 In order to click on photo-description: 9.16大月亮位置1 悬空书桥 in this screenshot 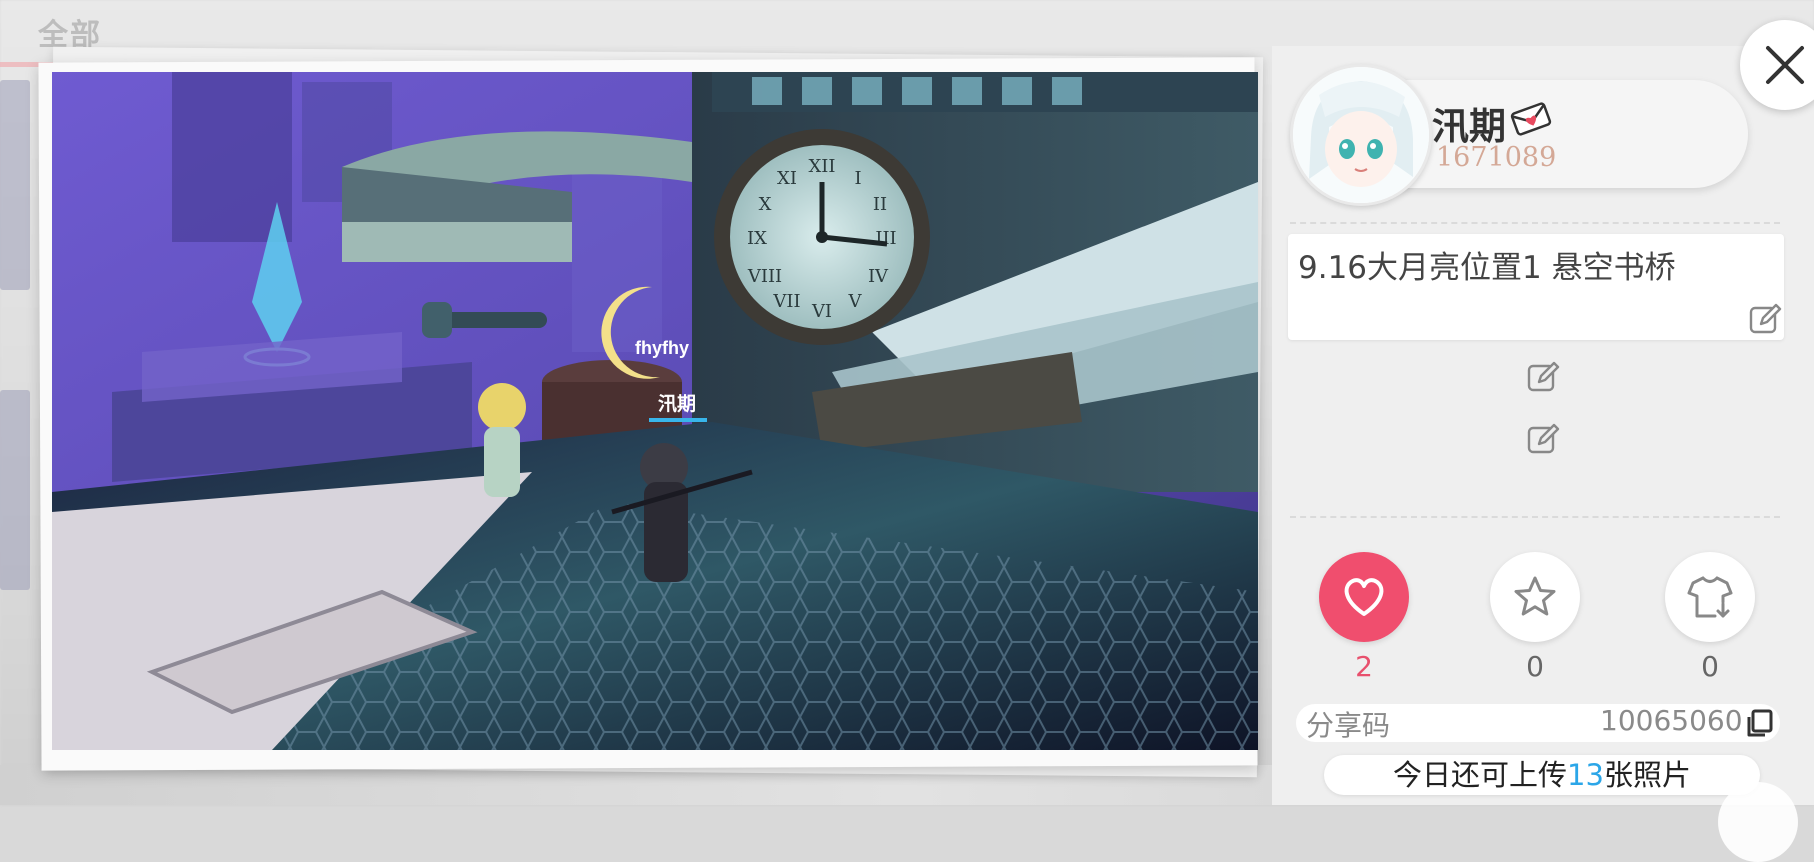, I will do `click(1487, 268)`.